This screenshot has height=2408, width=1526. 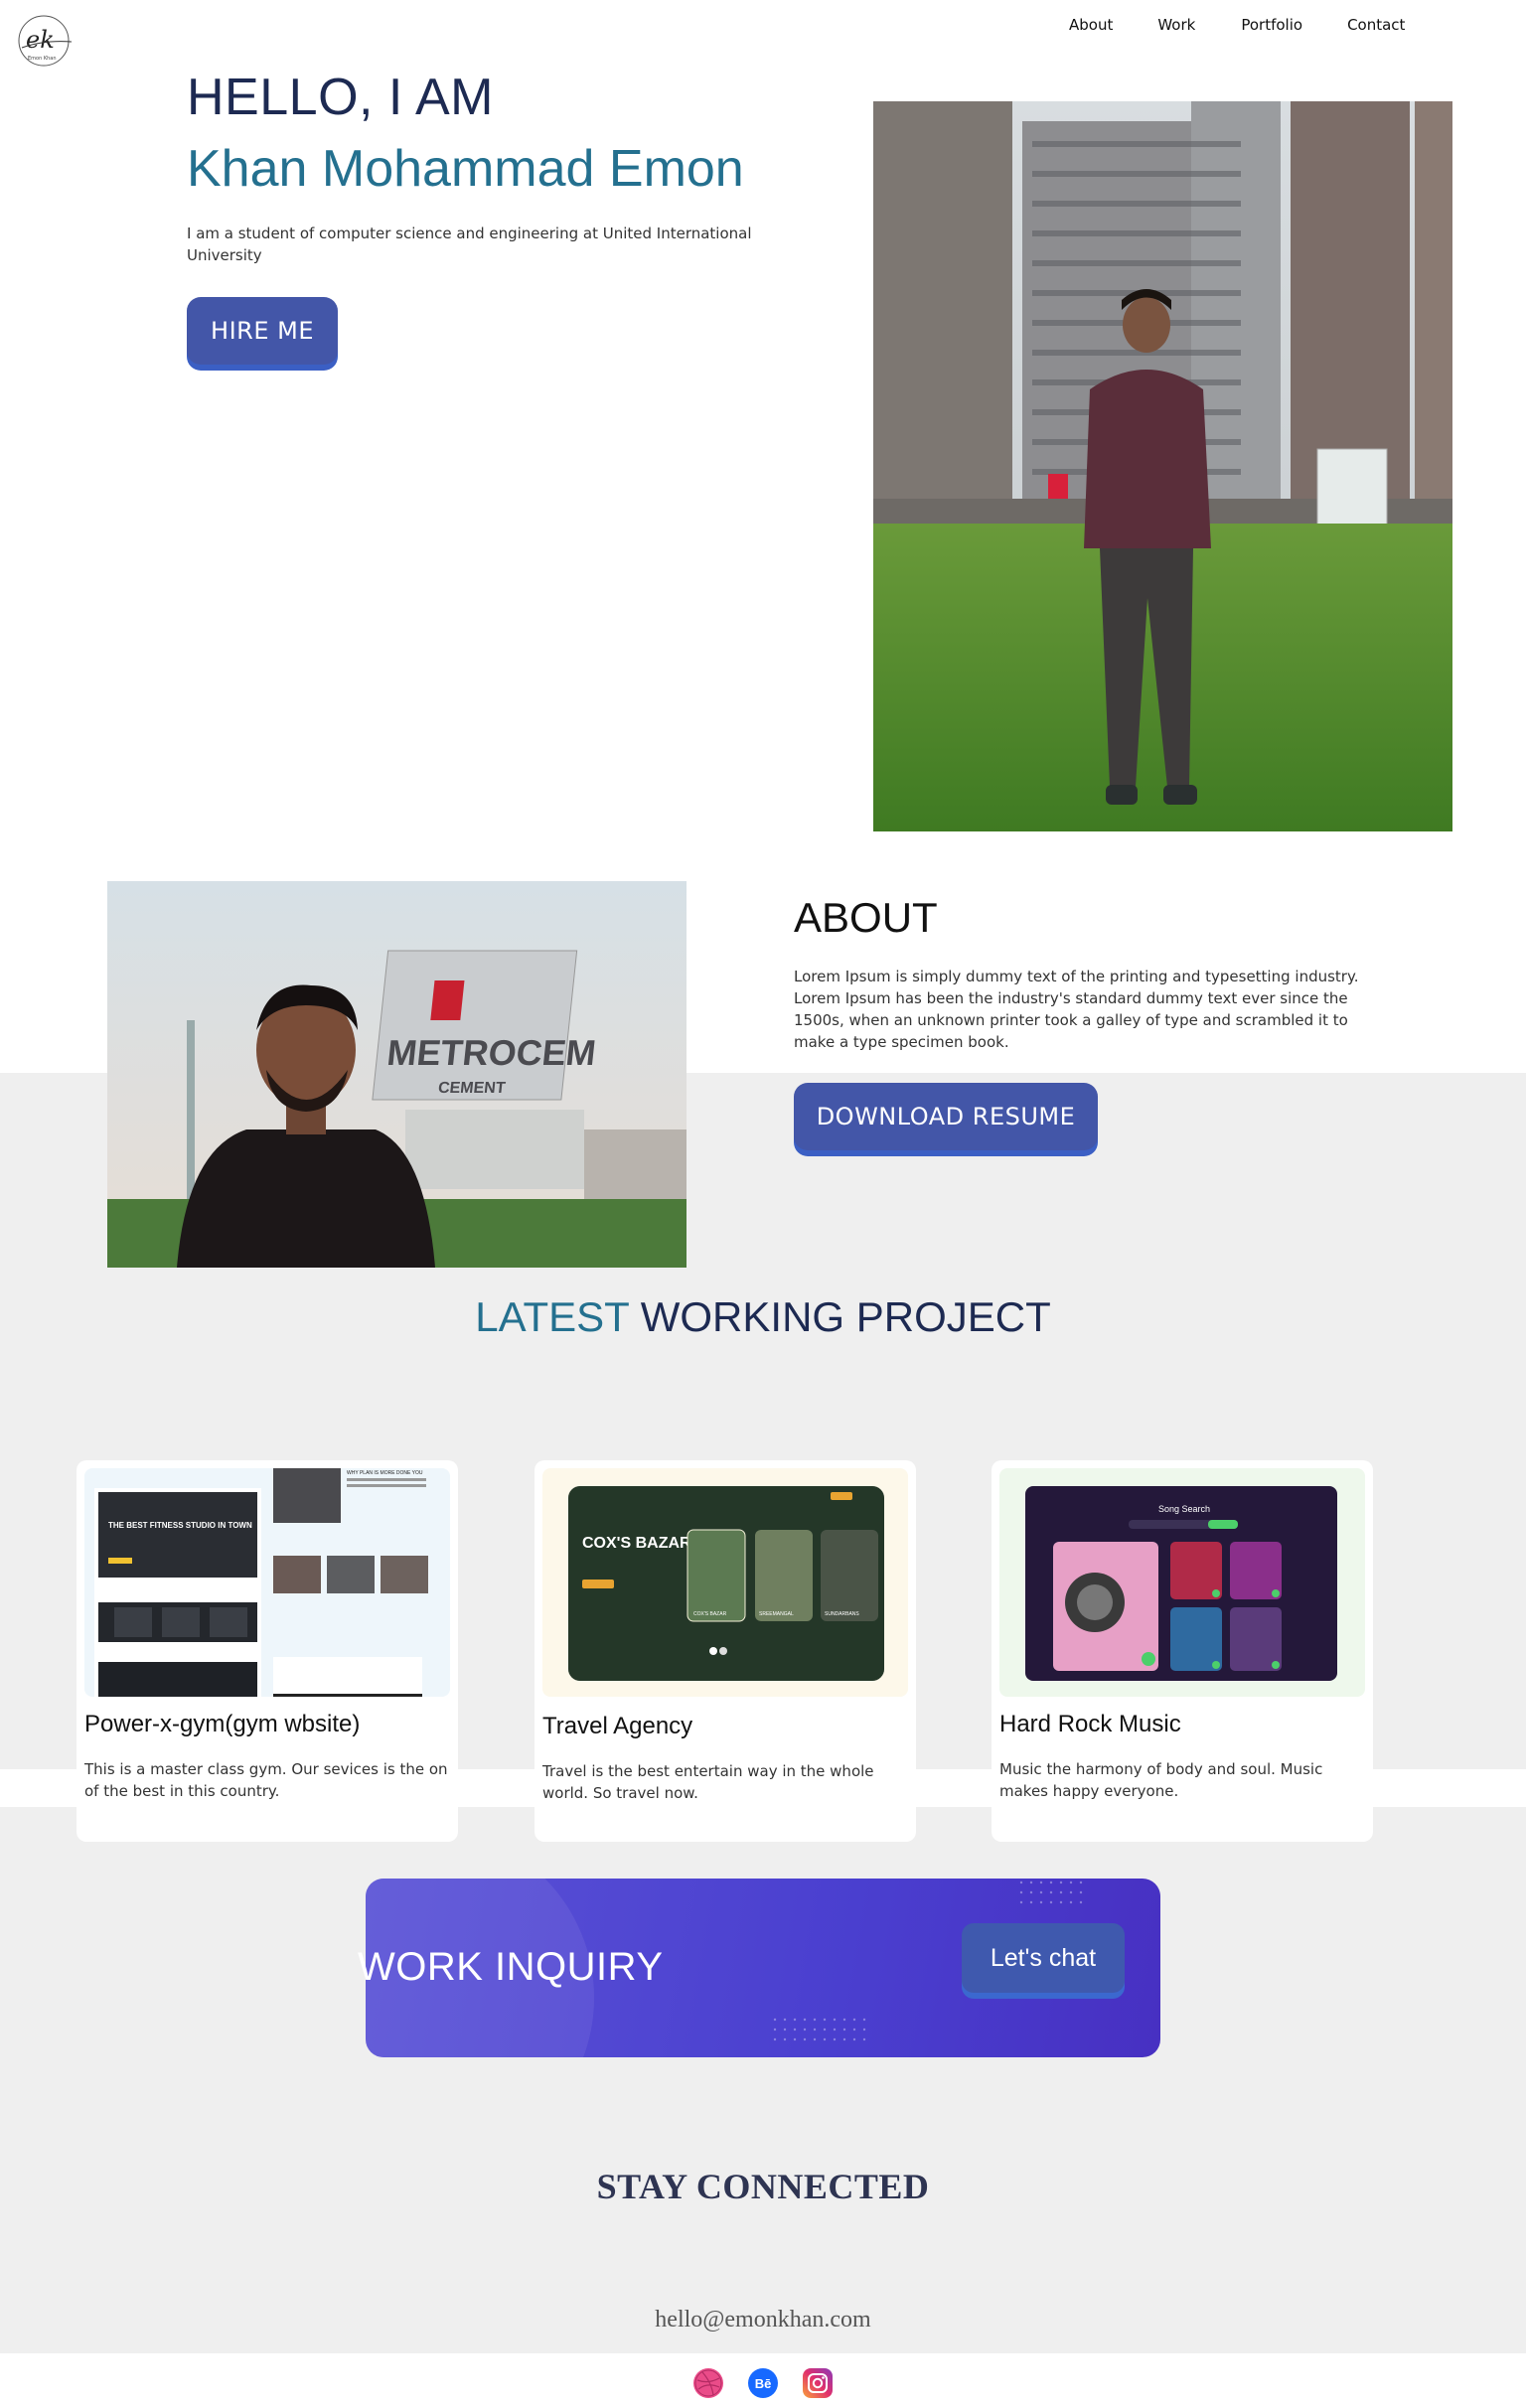 I want to click on project-thumbnail-music: Song Search, so click(x=1182, y=1583).